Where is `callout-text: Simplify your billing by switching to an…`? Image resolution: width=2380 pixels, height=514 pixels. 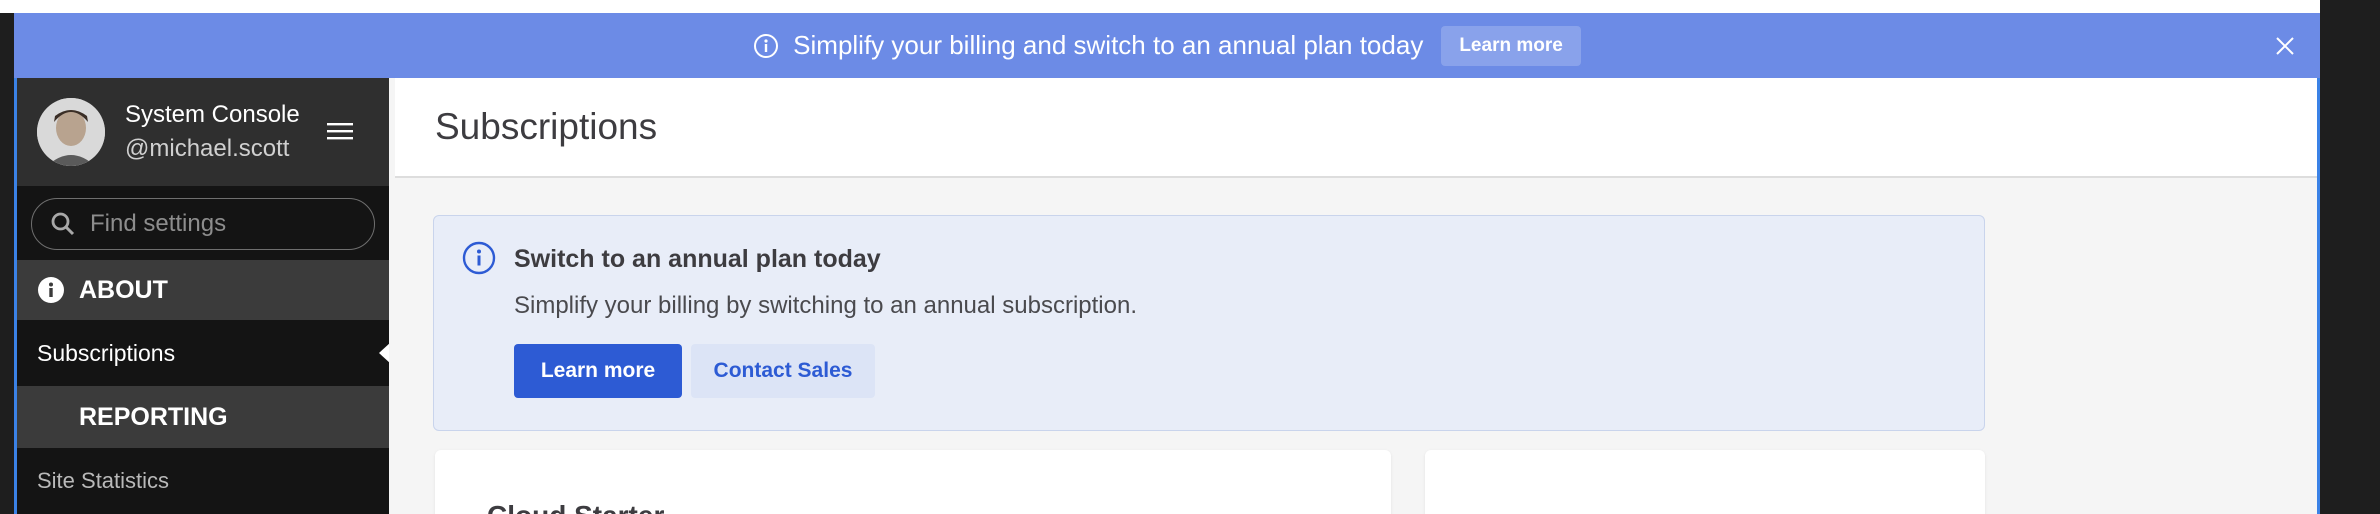
callout-text: Simplify your billing by switching to an… is located at coordinates (825, 305).